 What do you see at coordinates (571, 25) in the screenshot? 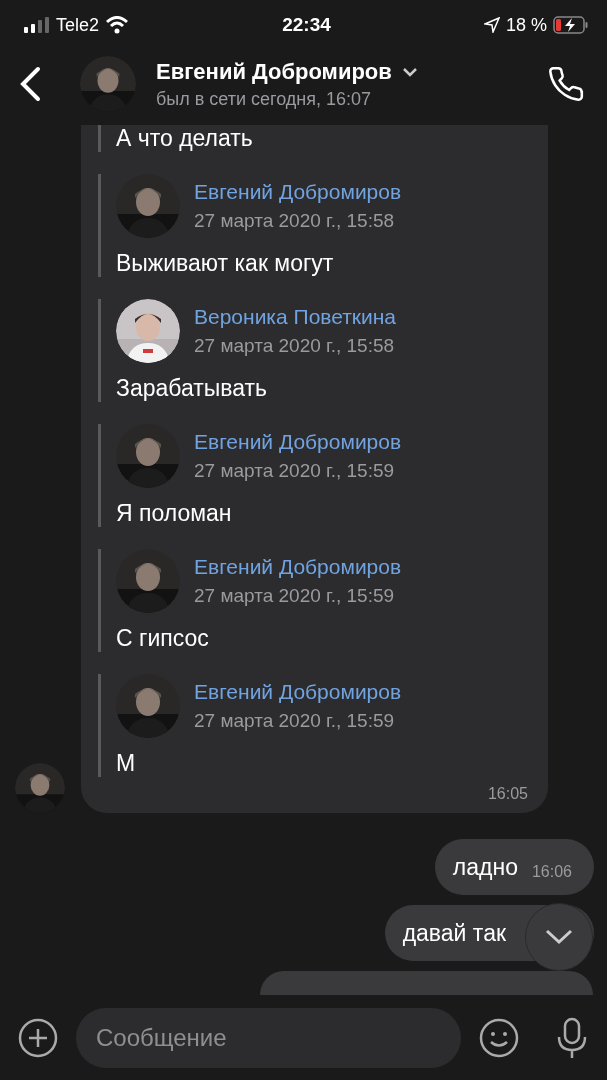
I see `battery-charging-icon` at bounding box center [571, 25].